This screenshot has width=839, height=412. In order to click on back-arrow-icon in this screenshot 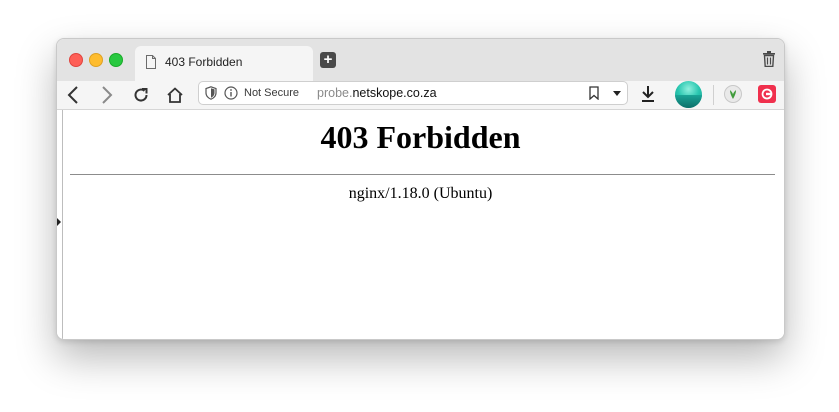, I will do `click(73, 95)`.